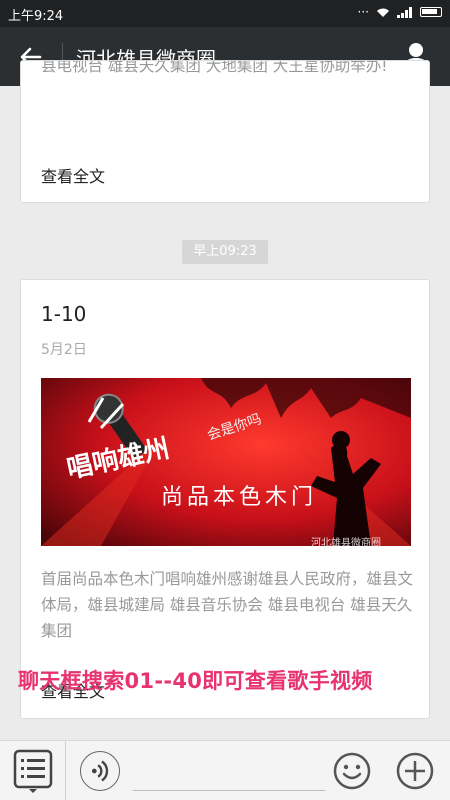 The height and width of the screenshot is (800, 450). What do you see at coordinates (73, 175) in the screenshot?
I see `read-more-link: 查看全文` at bounding box center [73, 175].